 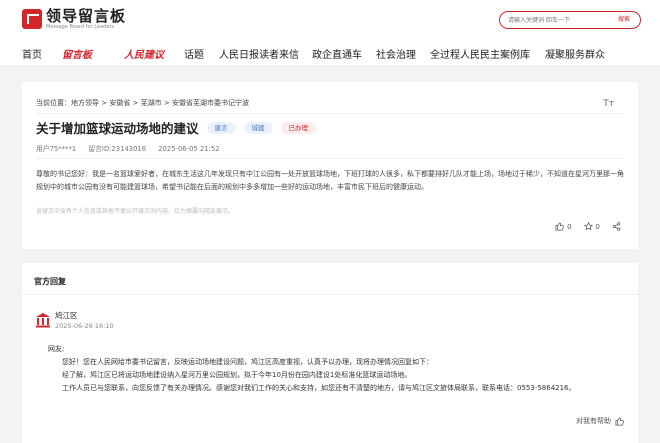 What do you see at coordinates (56, 149) in the screenshot?
I see `user-name: 用户75****1` at bounding box center [56, 149].